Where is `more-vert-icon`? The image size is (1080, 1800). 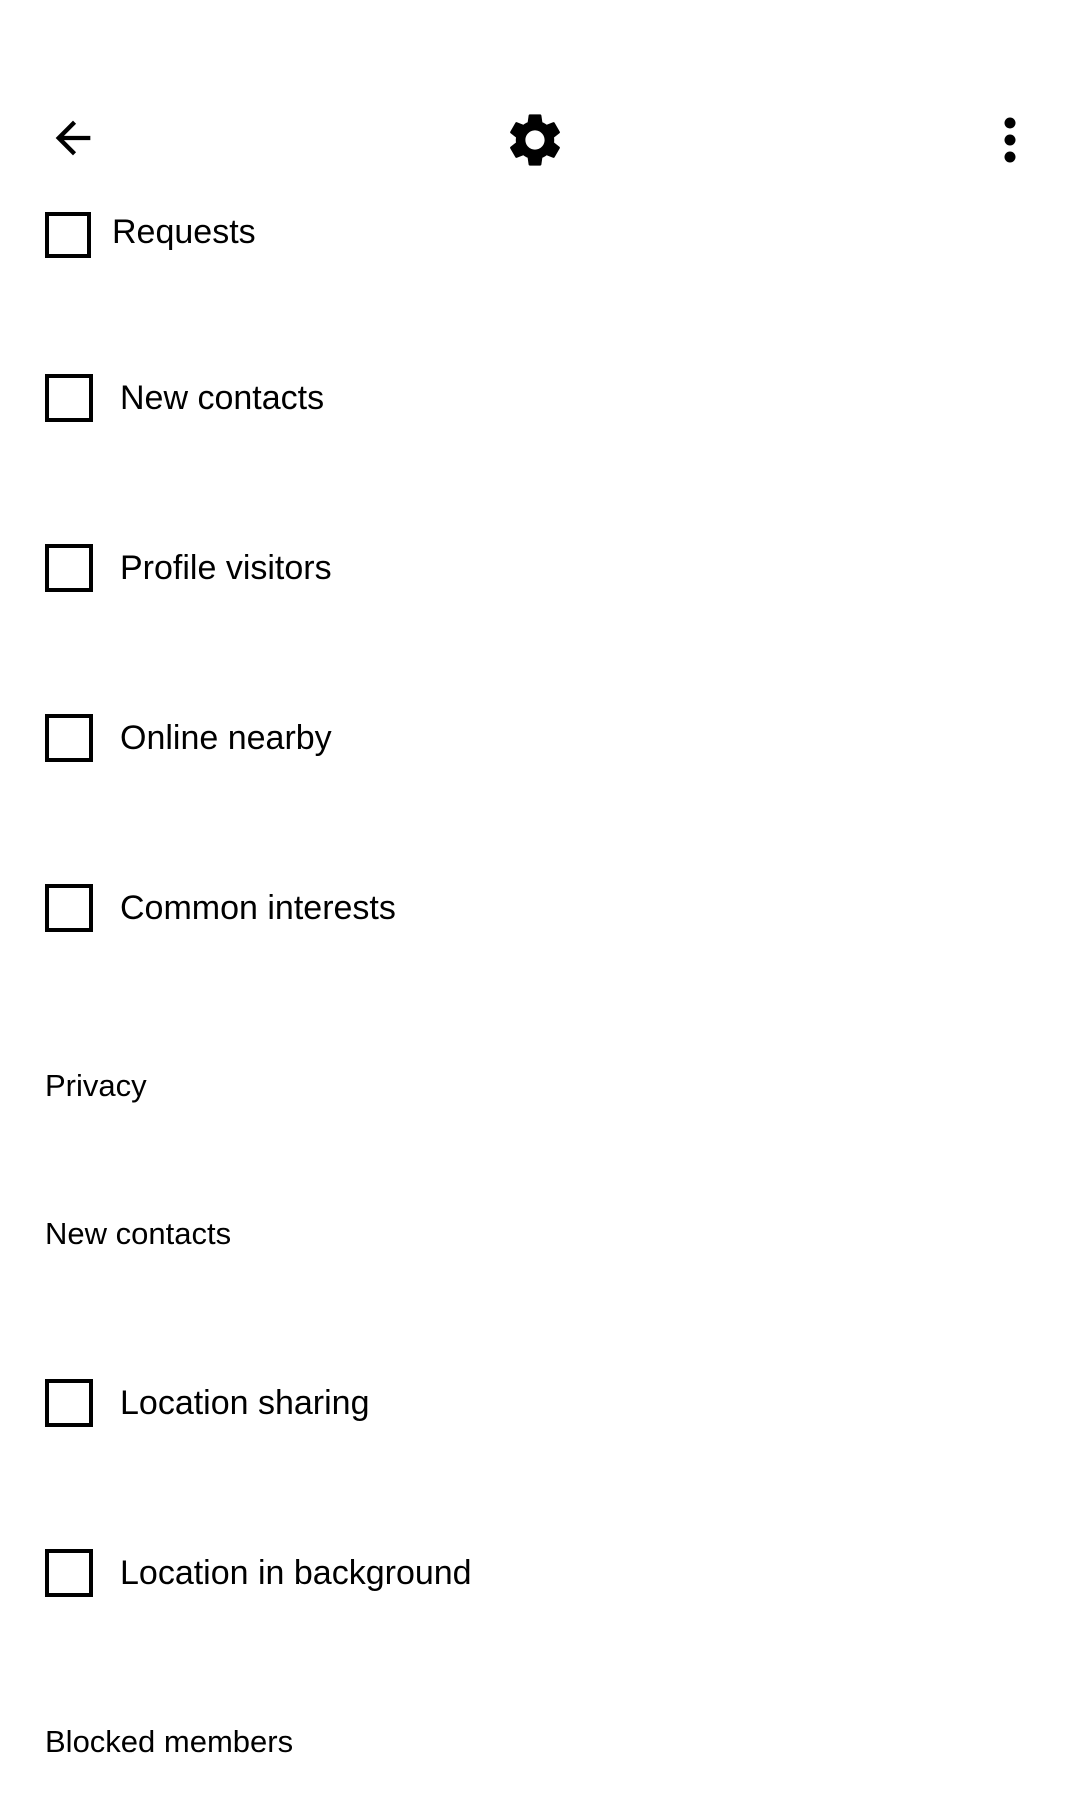 more-vert-icon is located at coordinates (1010, 140).